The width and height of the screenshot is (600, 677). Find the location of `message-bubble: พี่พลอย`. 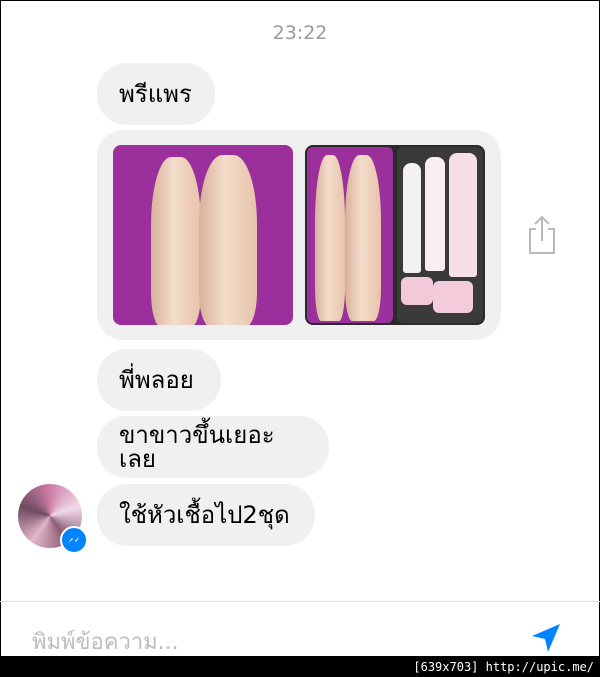

message-bubble: พี่พลอย is located at coordinates (159, 380).